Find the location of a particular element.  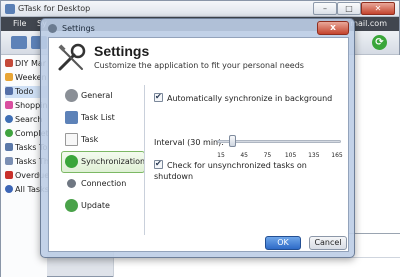

slider-thumb is located at coordinates (233, 141).